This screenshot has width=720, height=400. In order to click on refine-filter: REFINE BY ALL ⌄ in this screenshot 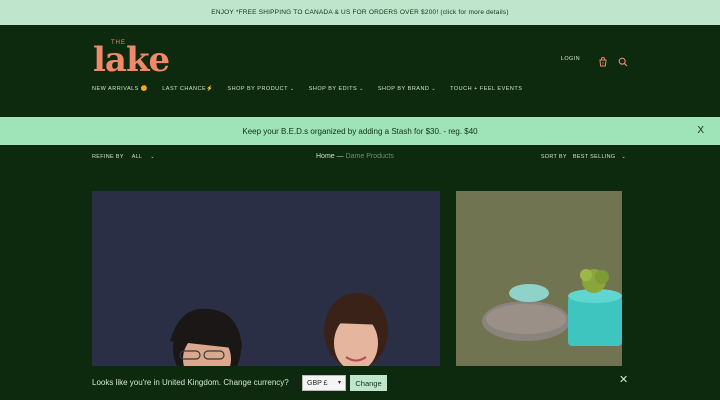, I will do `click(123, 157)`.